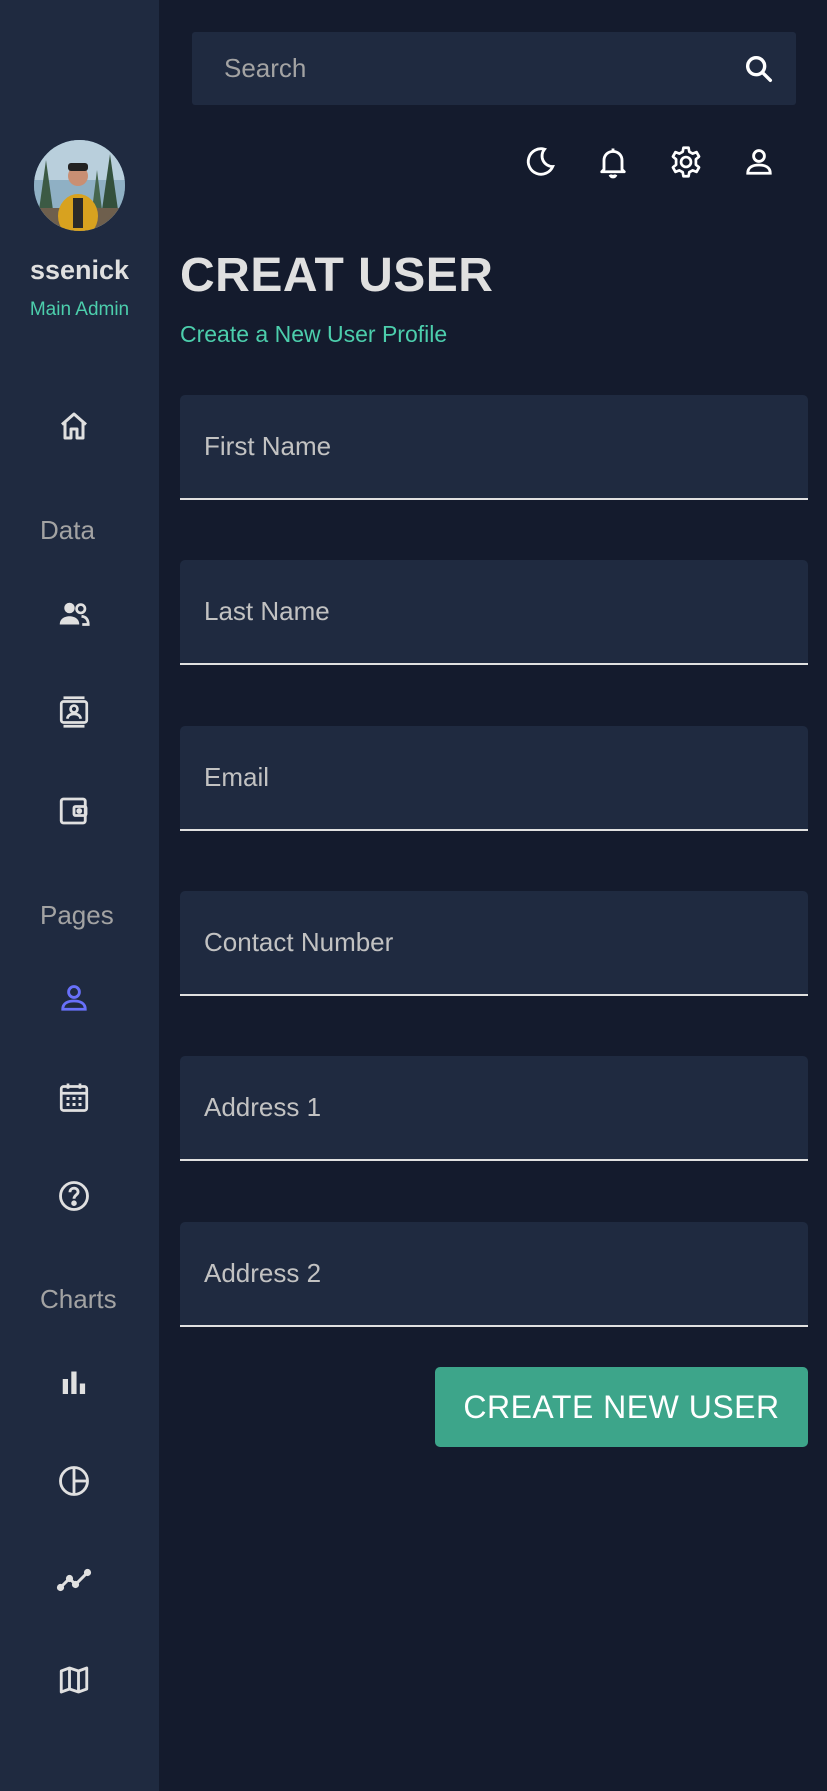  What do you see at coordinates (74, 1481) in the screenshot?
I see `pie-chart-icon` at bounding box center [74, 1481].